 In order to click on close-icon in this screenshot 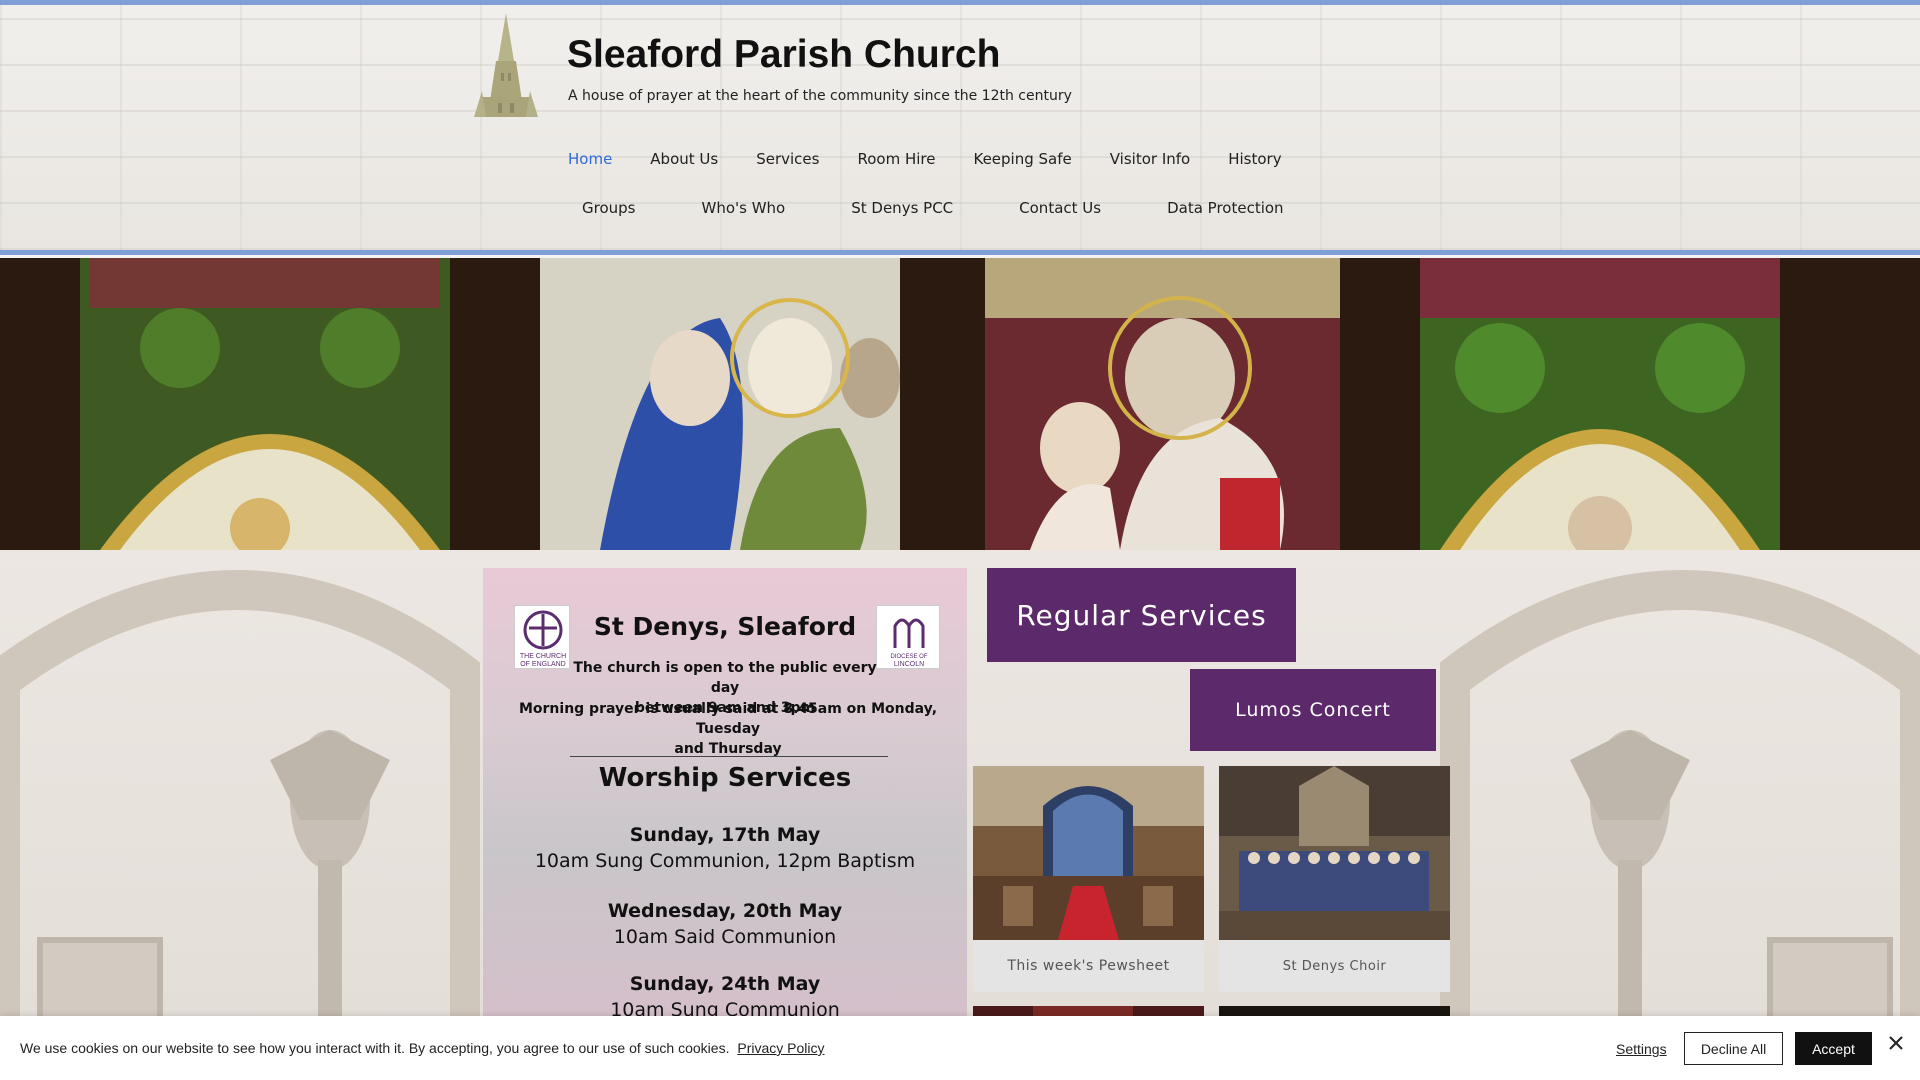, I will do `click(1896, 1043)`.